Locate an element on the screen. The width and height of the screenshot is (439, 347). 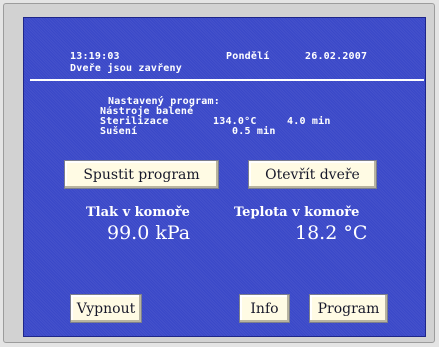
weekday: Pondělí is located at coordinates (248, 56).